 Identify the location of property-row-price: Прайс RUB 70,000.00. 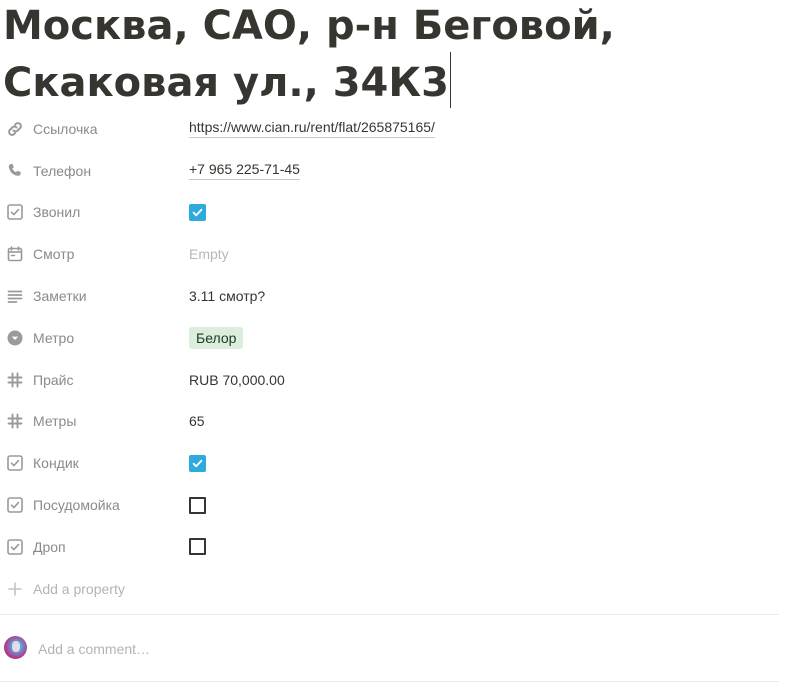
(393, 380).